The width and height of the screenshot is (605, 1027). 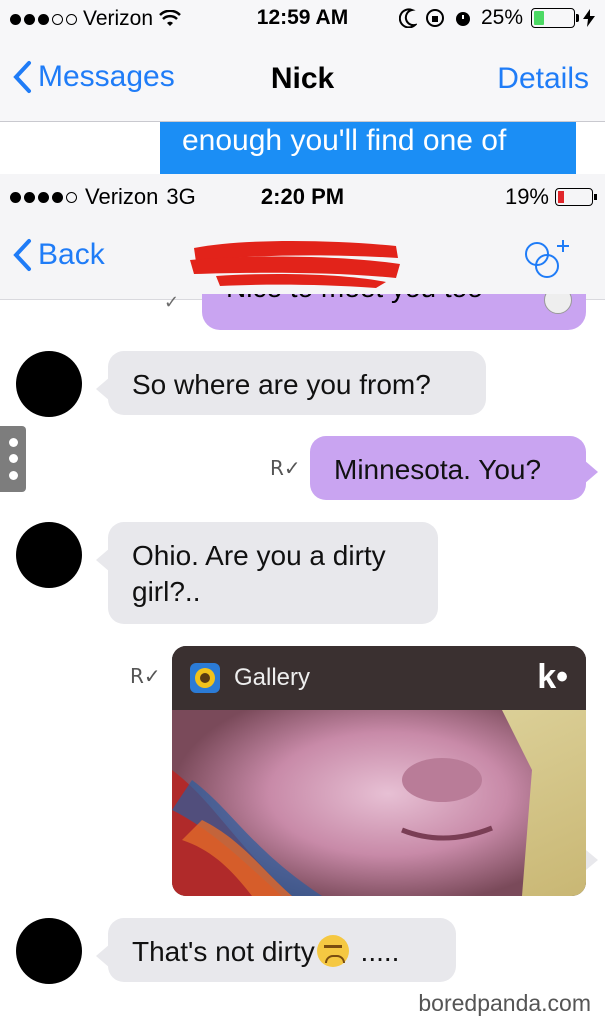 I want to click on outgoing-message-bubble: Nice to meet you too, so click(x=394, y=312).